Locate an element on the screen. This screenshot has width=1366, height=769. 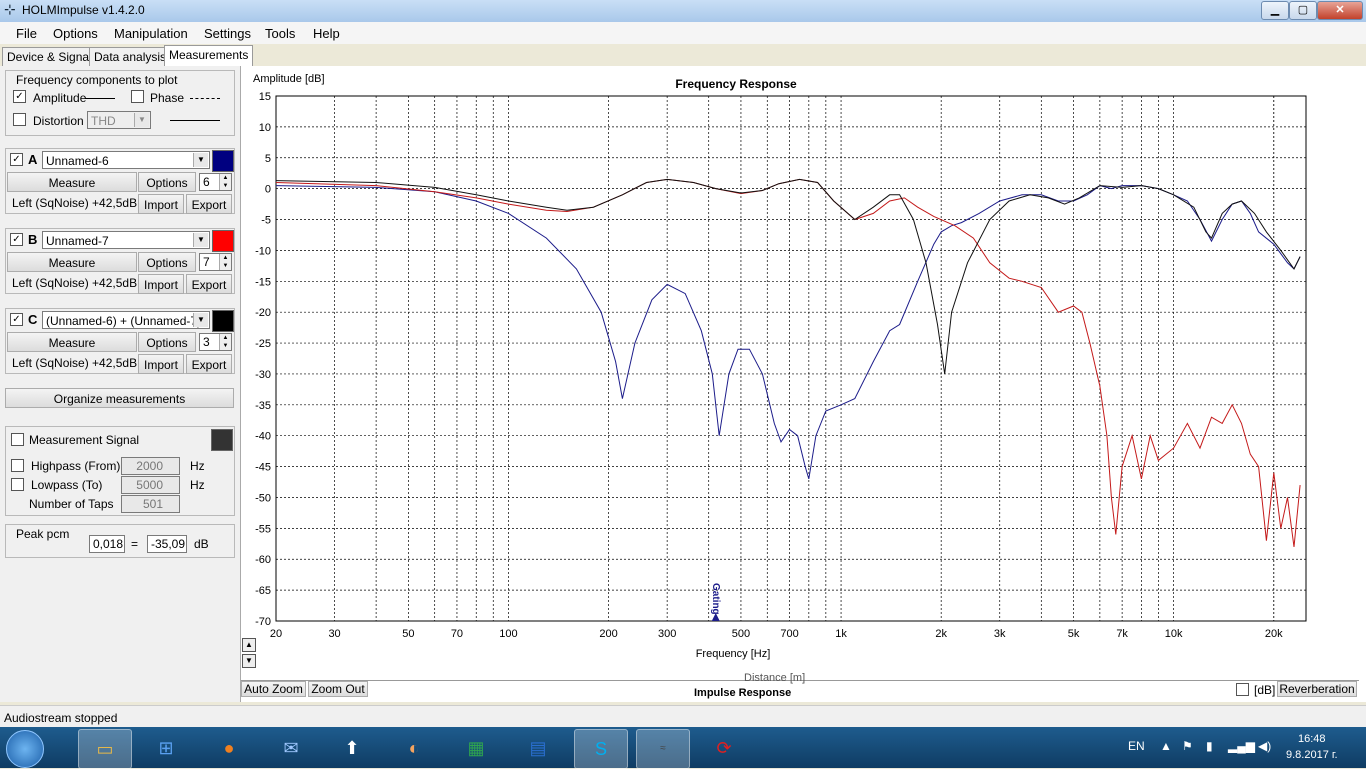
skype-icon: S is located at coordinates (601, 749).